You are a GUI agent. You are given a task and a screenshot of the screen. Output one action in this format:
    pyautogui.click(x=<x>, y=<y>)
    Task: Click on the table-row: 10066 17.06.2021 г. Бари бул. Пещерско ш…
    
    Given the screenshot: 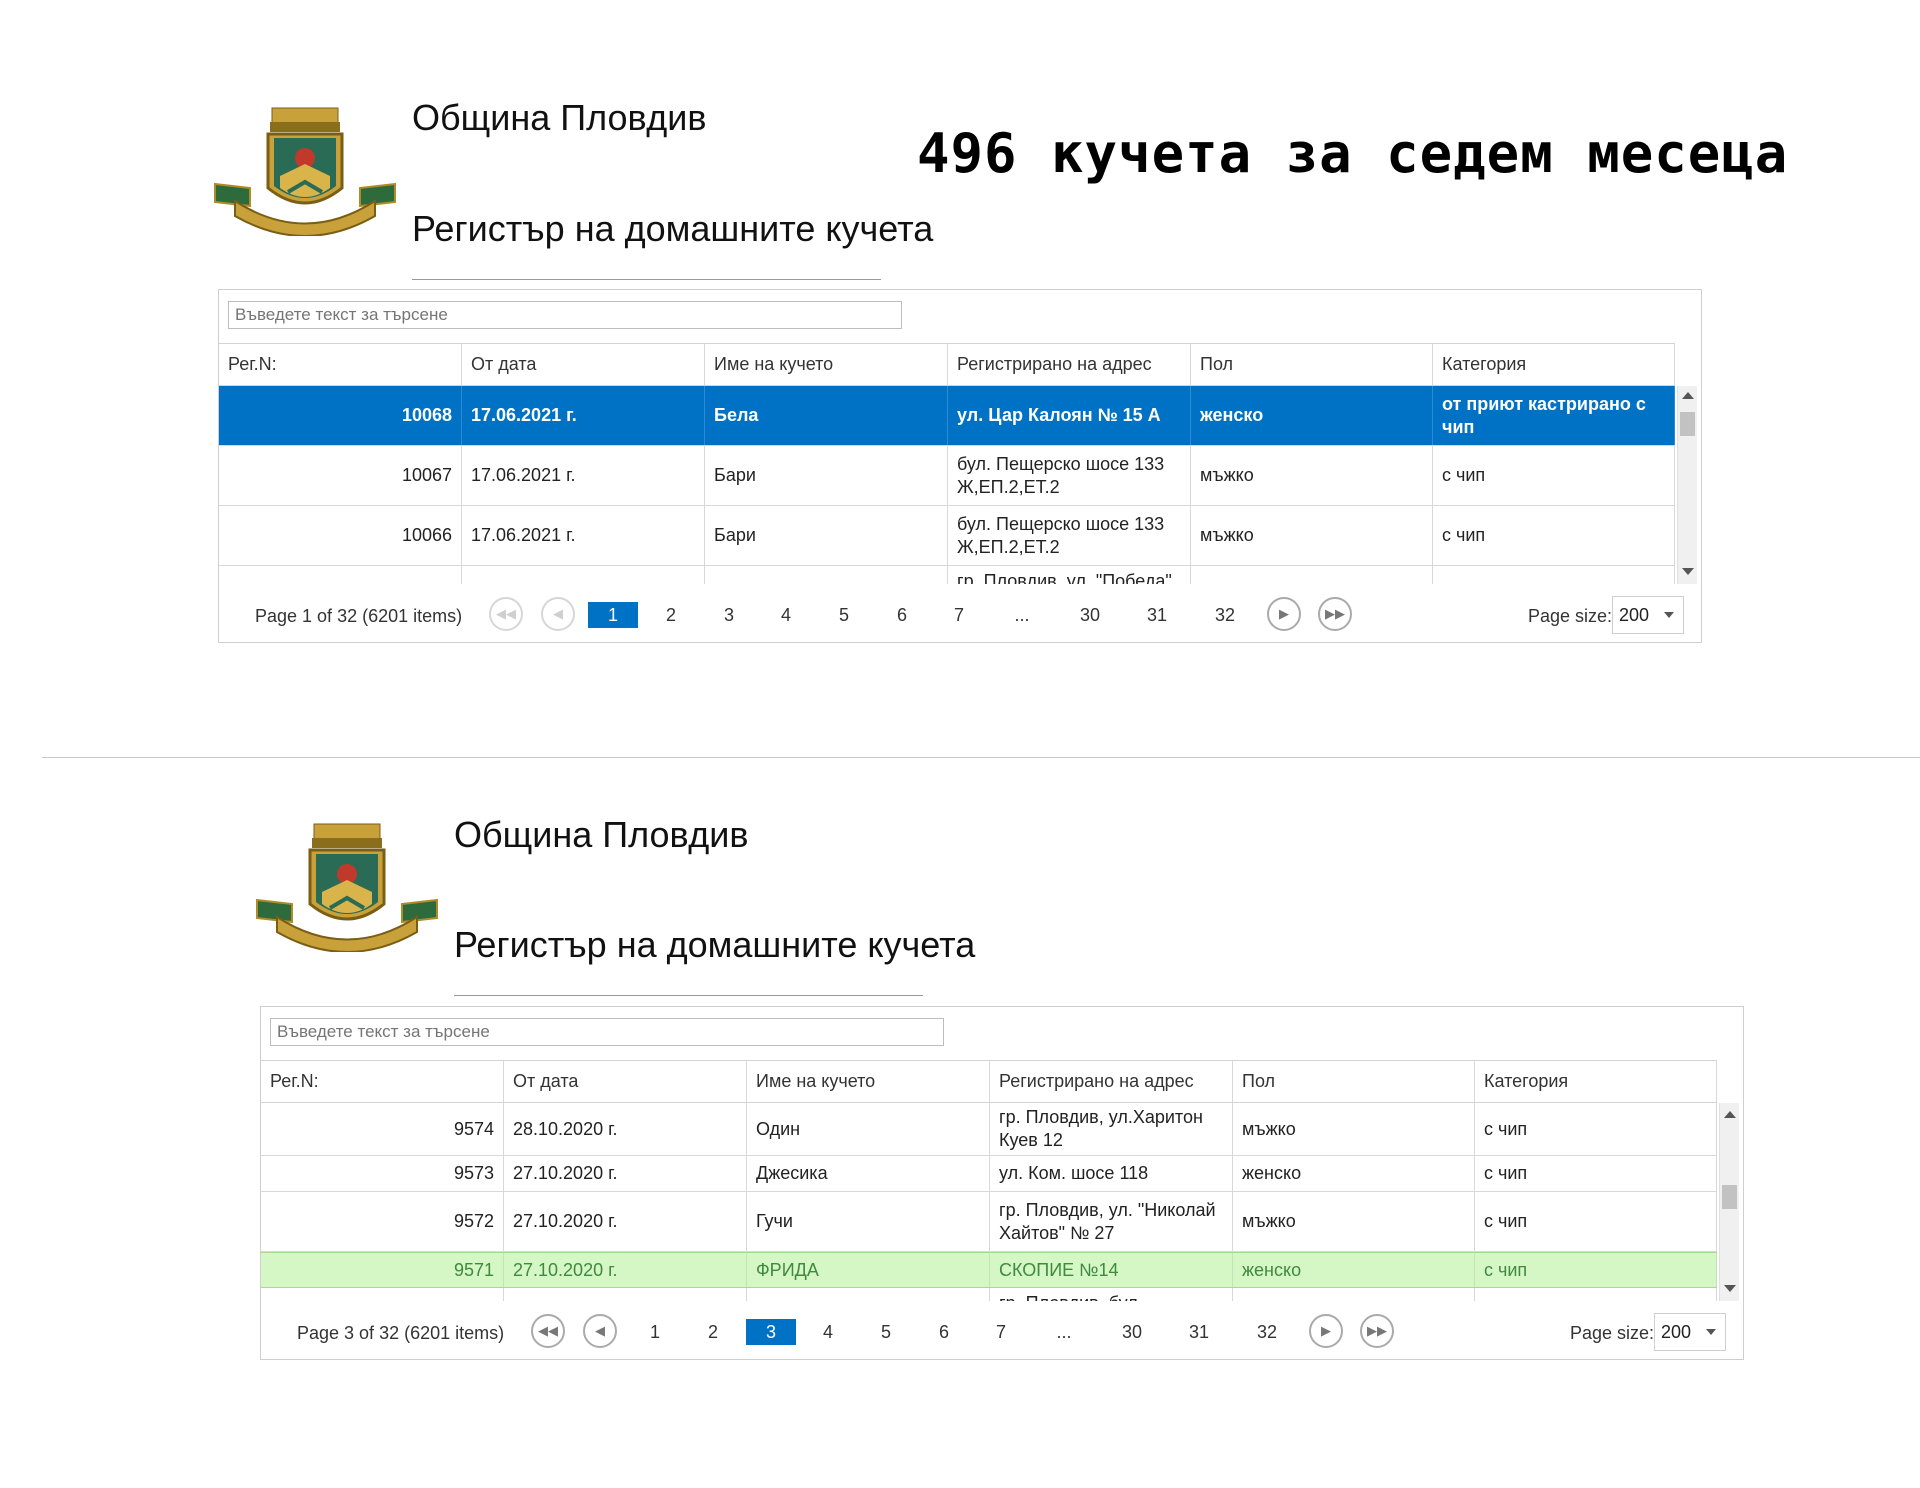 What is the action you would take?
    pyautogui.click(x=947, y=536)
    